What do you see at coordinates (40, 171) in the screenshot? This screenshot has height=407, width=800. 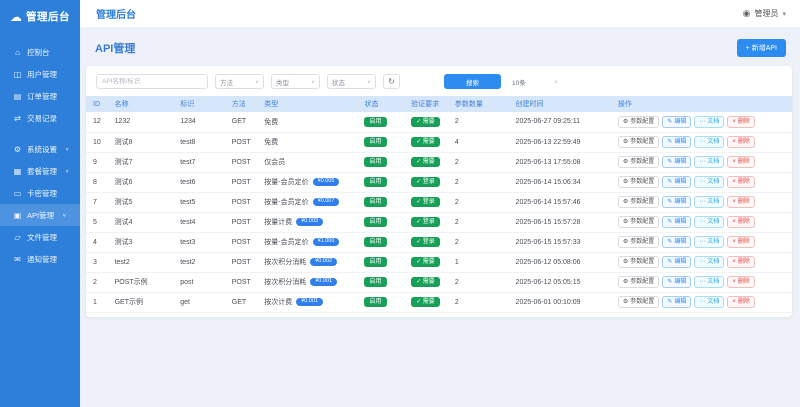 I see `sidebar-item-packages: ▦ 套餐管理 ∨` at bounding box center [40, 171].